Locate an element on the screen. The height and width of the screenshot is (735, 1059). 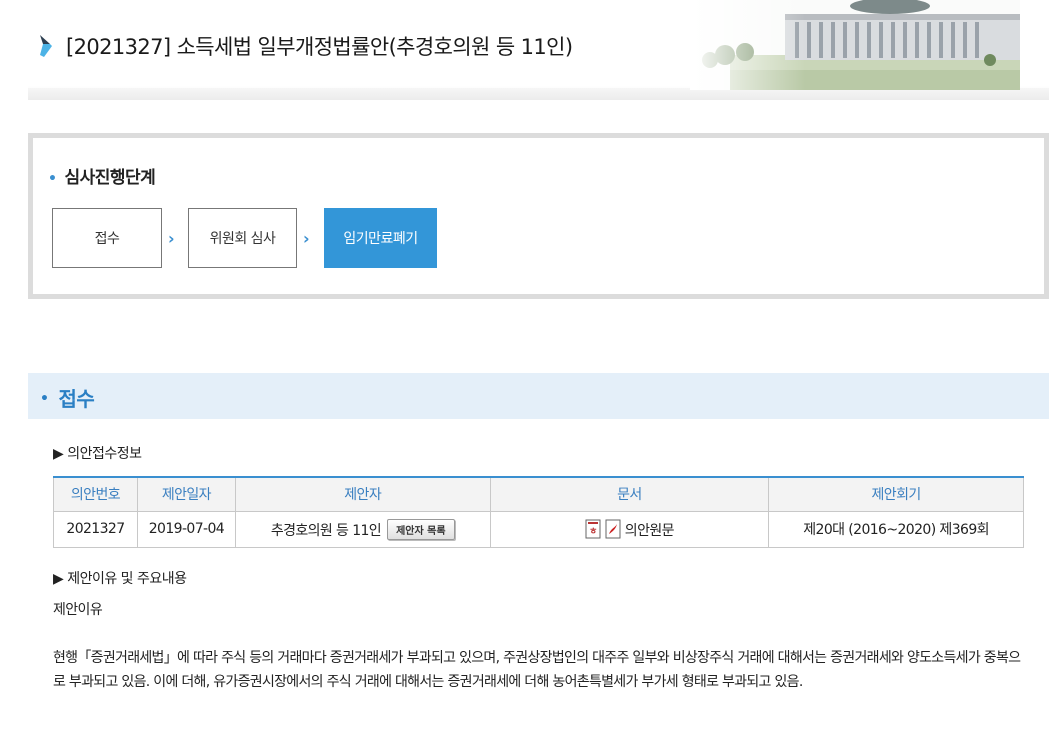
document-cell: ㅎ 의안원문 is located at coordinates (629, 529).